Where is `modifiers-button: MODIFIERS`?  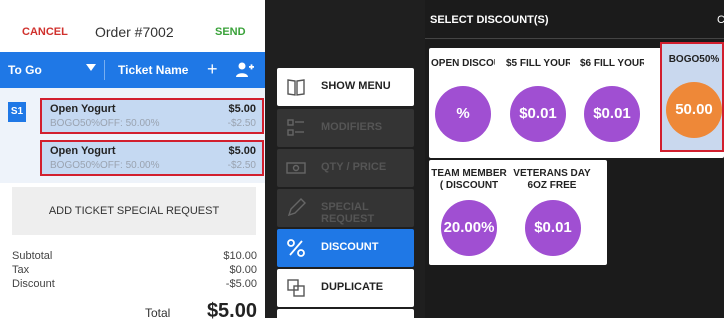
modifiers-button: MODIFIERS is located at coordinates (345, 128).